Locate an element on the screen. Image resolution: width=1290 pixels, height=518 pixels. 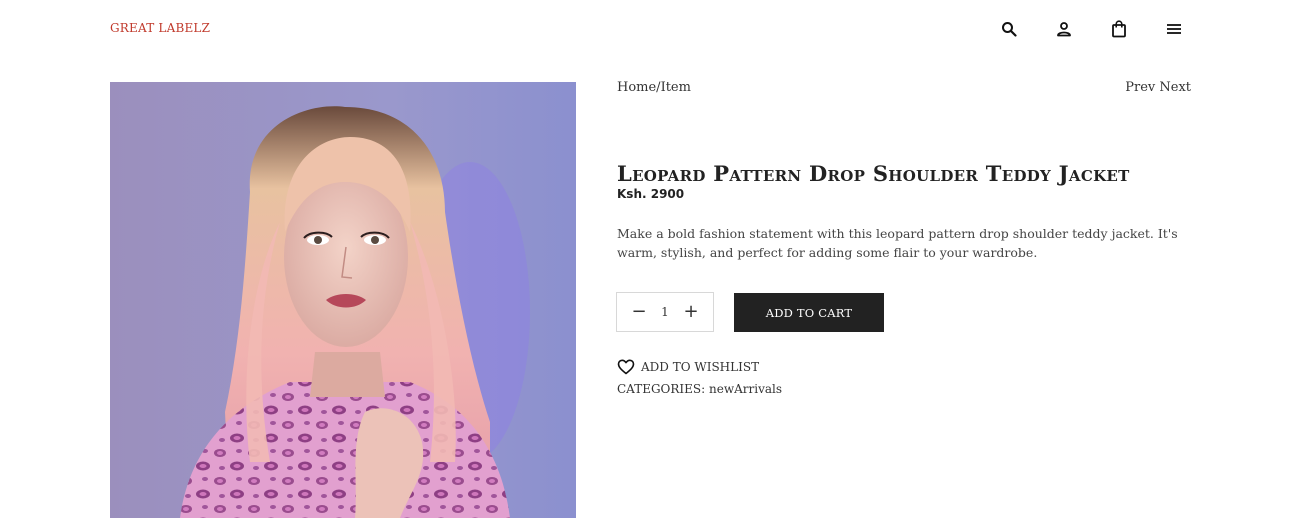
menu-icon is located at coordinates (1174, 29).